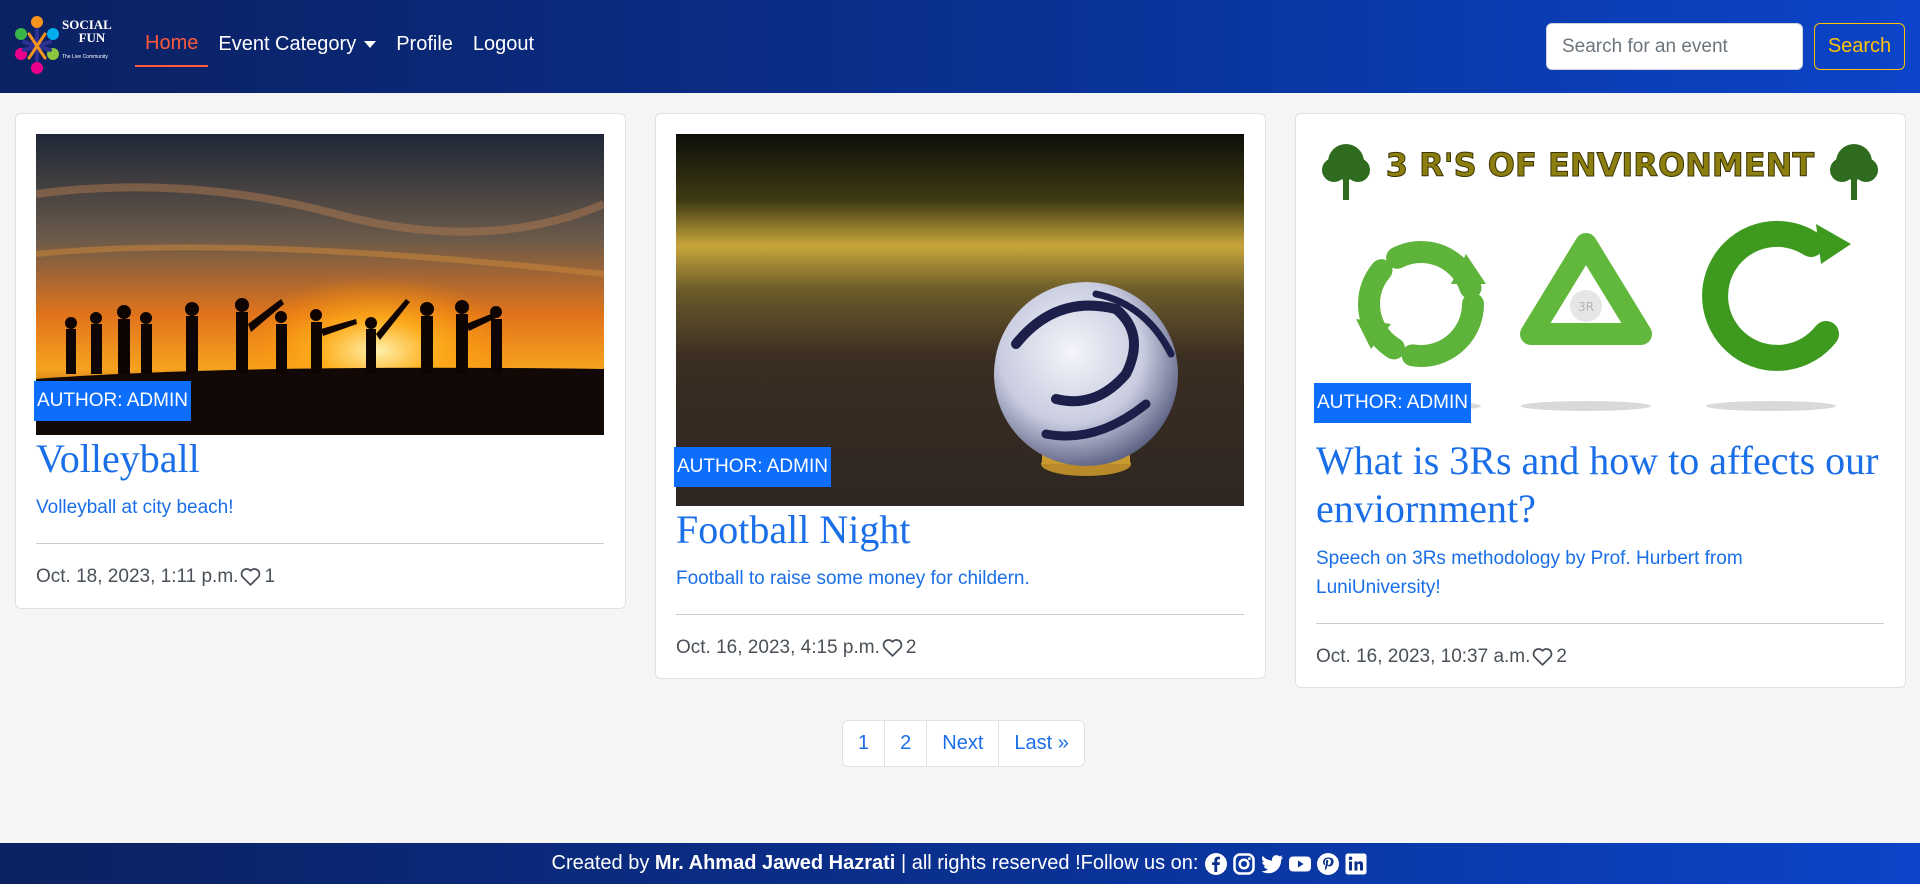 The image size is (1920, 884). I want to click on card-meta: Oct. 16, 2023, 4:15 p.m. 2, so click(796, 648).